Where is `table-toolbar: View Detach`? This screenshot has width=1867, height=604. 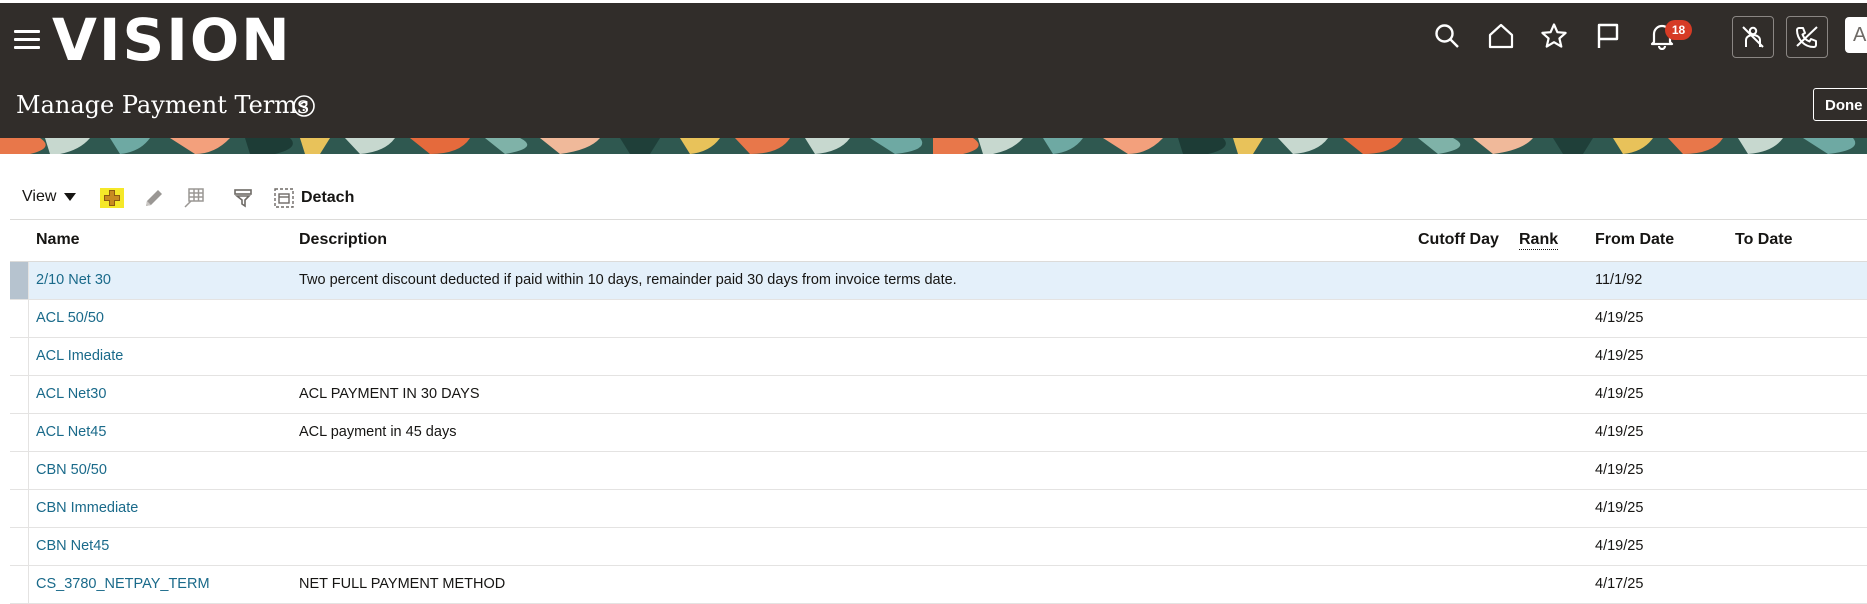 table-toolbar: View Detach is located at coordinates (933, 198).